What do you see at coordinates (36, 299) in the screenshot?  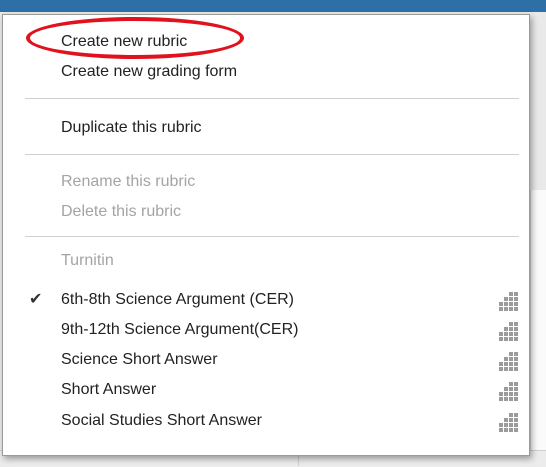 I see `checkmark-icon: ✔` at bounding box center [36, 299].